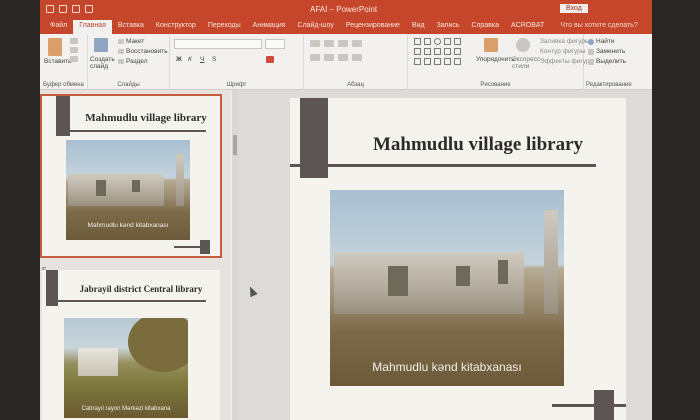 The height and width of the screenshot is (420, 700). What do you see at coordinates (527, 63) in the screenshot?
I see `quick-styles-button: Экспресс-стили` at bounding box center [527, 63].